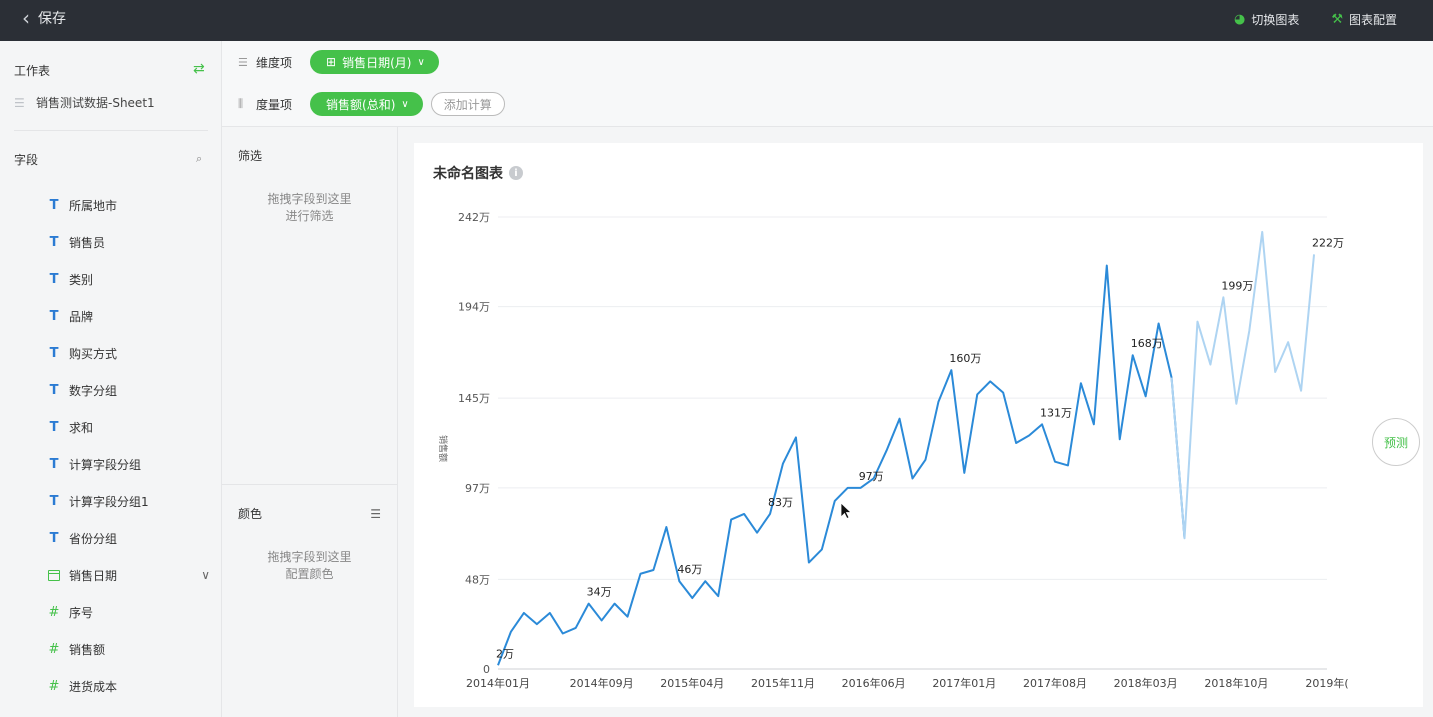 The width and height of the screenshot is (1433, 717). Describe the element at coordinates (477, 579) in the screenshot. I see `y-tick-label: 48万` at that location.